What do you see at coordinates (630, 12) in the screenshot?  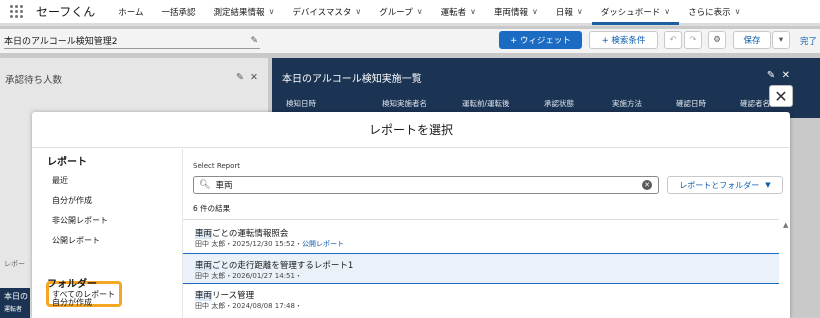 I see `nav-item-label: ダッシュボード` at bounding box center [630, 12].